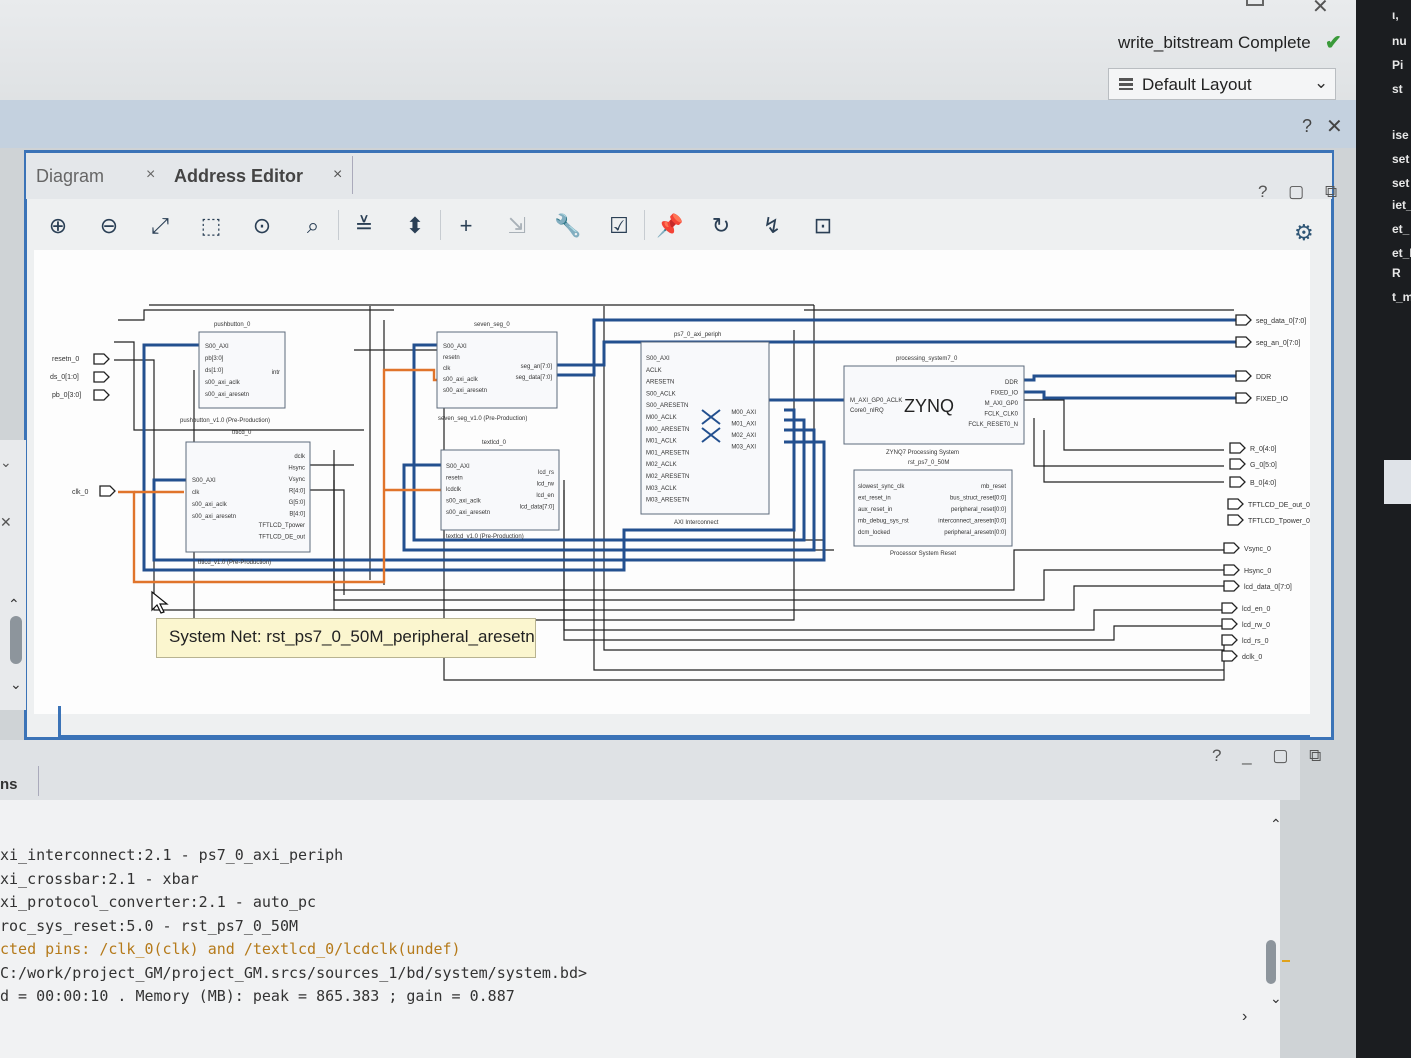 This screenshot has width=1411, height=1058. Describe the element at coordinates (211, 226) in the screenshot. I see `zoom-area-icon: ⬚` at that location.